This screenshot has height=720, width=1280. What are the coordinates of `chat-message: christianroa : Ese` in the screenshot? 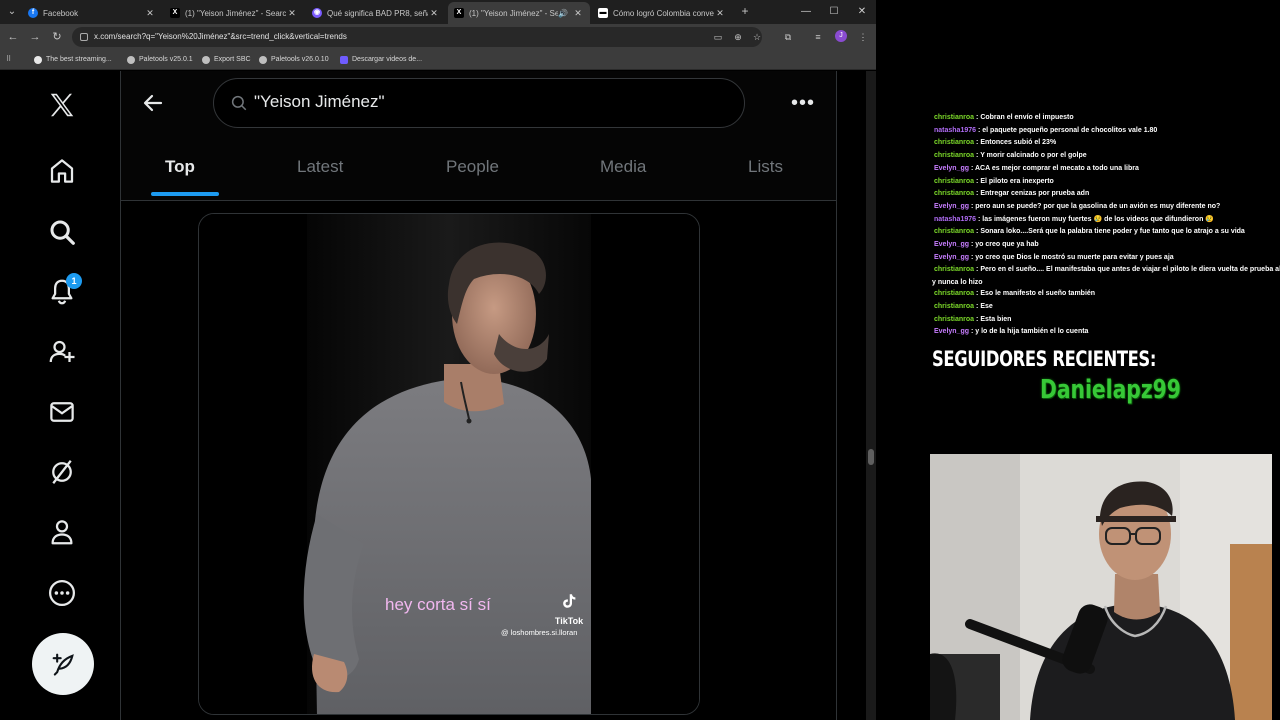 It's located at (1107, 307).